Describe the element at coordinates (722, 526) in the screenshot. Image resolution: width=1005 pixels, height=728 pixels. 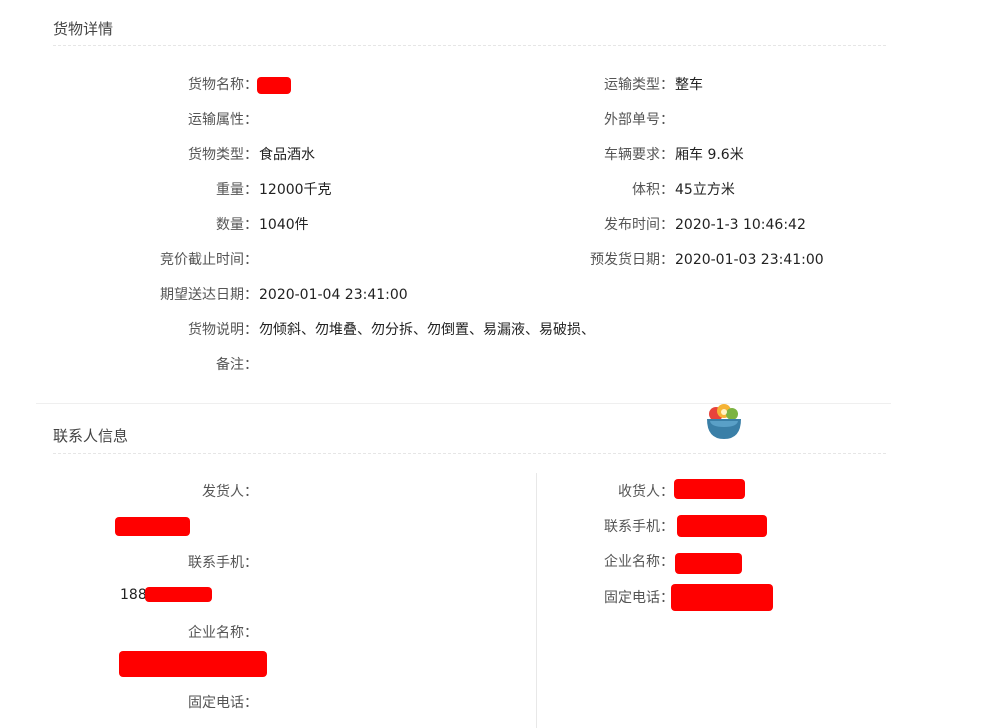
I see `receiver-phone-redaction` at that location.